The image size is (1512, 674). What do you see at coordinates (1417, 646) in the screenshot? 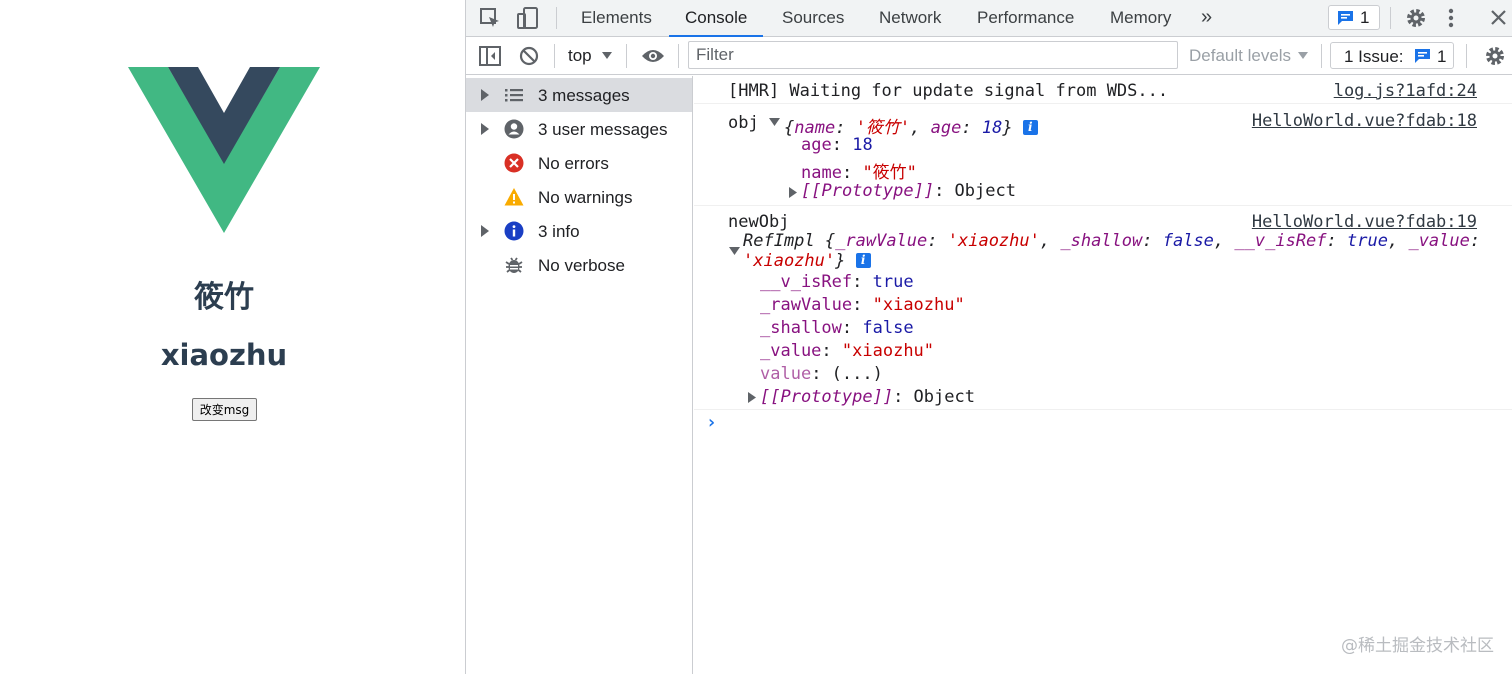
I see `watermark: @稀土掘金技术社区` at bounding box center [1417, 646].